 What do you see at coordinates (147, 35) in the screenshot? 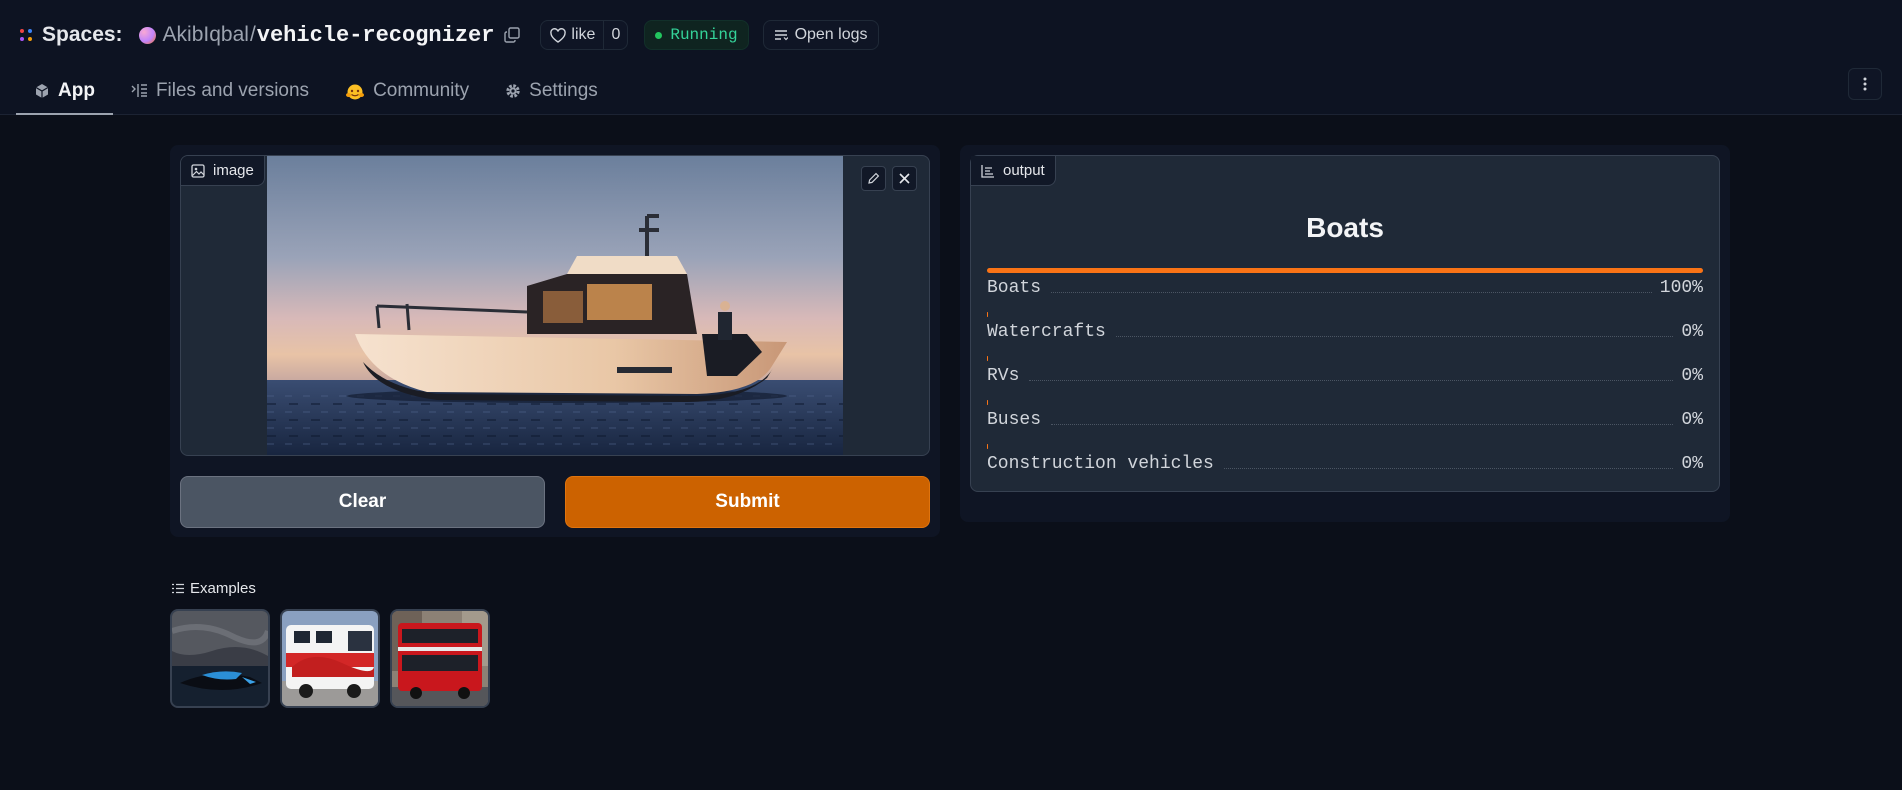
I see `owner-avatar` at bounding box center [147, 35].